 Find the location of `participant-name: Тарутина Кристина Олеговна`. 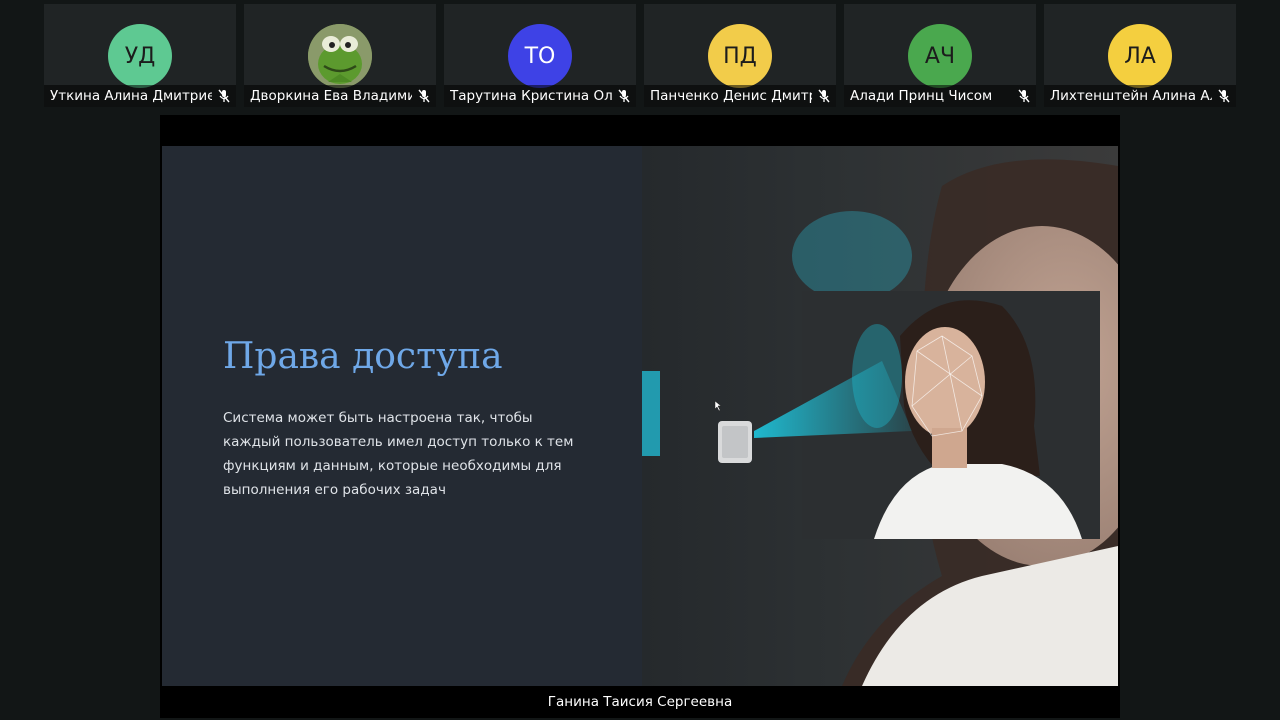

participant-name: Тарутина Кристина Олеговна is located at coordinates (531, 96).